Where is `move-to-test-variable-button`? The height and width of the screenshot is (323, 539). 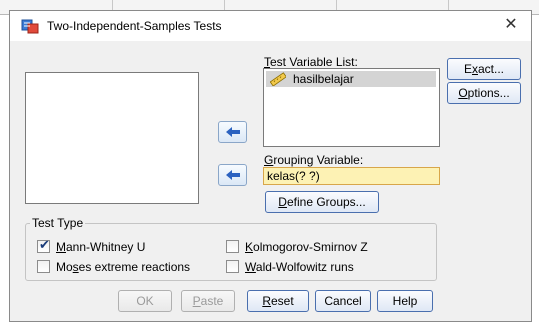 move-to-test-variable-button is located at coordinates (232, 132).